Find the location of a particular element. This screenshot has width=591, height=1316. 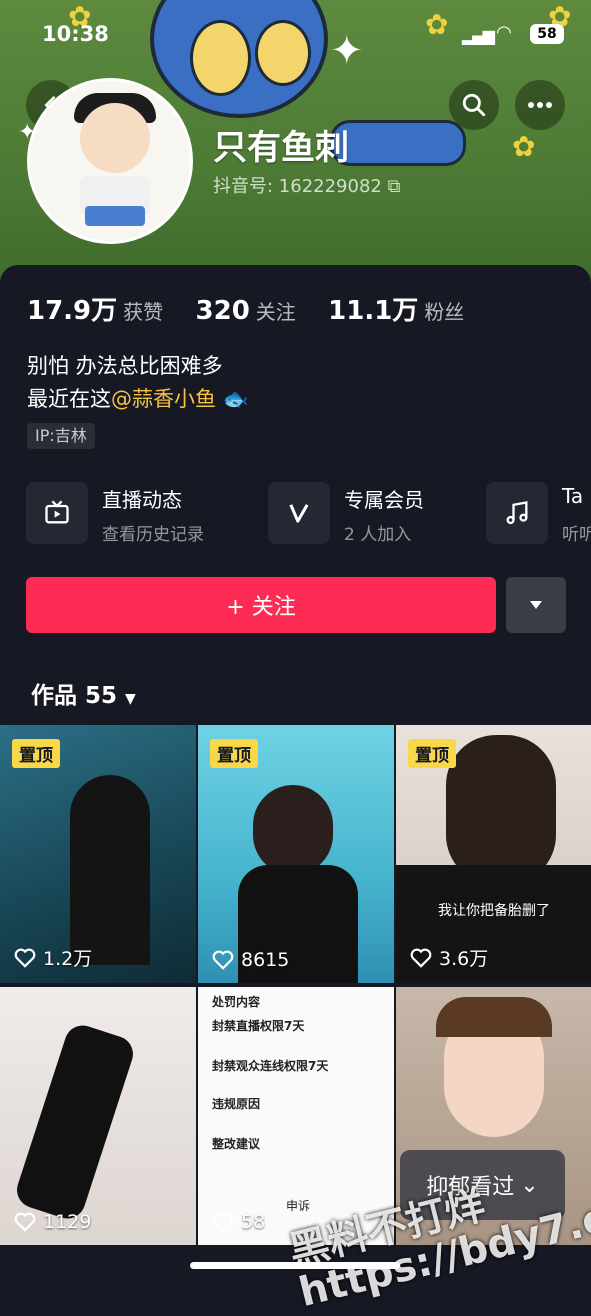

feature-live-history: 直播动态 查看历史记录 is located at coordinates (141, 514).